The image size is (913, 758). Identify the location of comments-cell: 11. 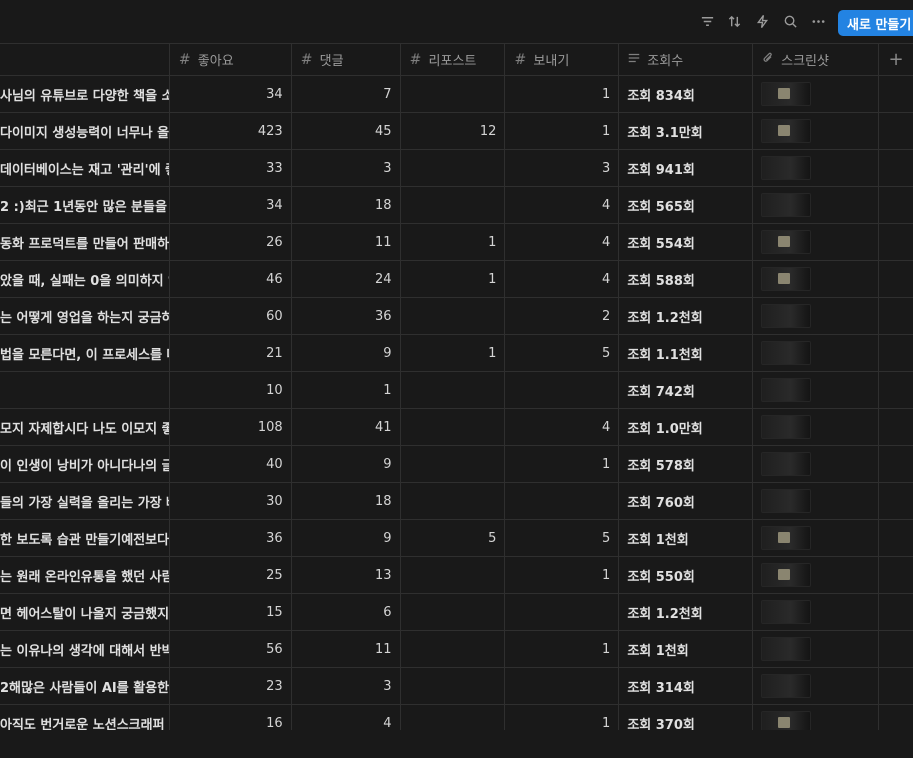
(346, 649).